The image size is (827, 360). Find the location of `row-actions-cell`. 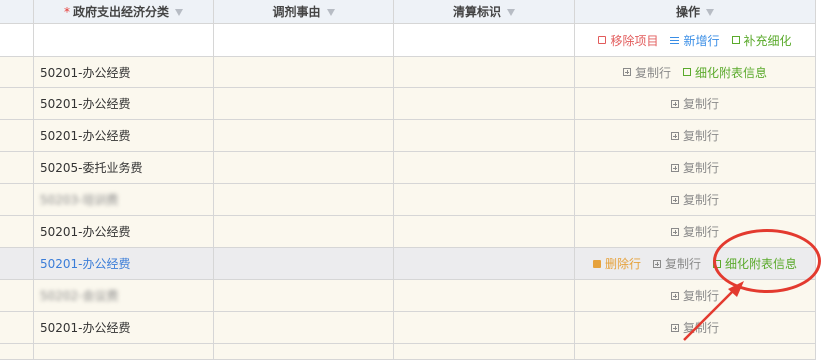

row-actions-cell is located at coordinates (695, 351).